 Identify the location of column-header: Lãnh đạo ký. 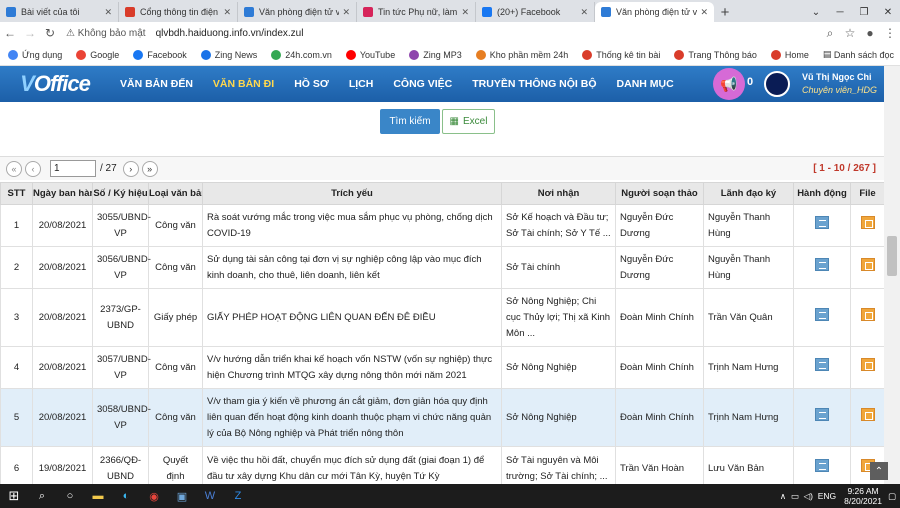
(748, 193).